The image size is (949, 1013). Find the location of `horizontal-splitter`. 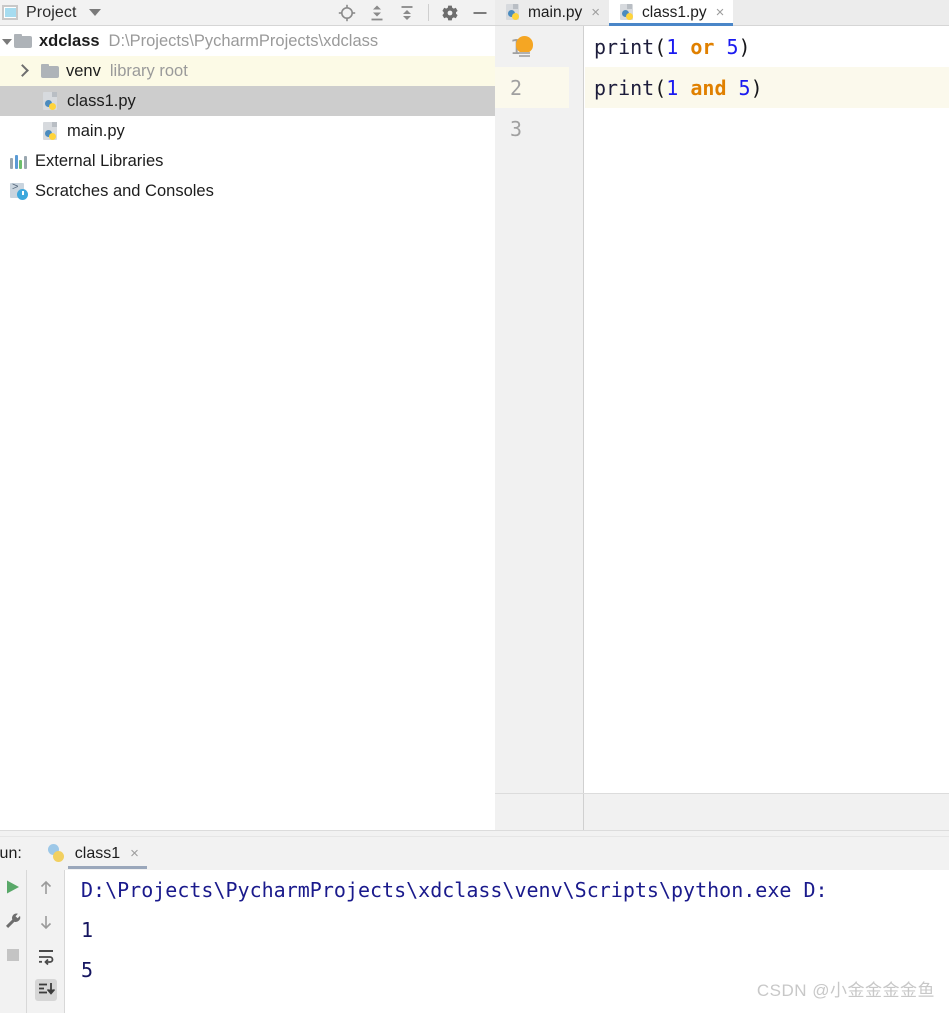

horizontal-splitter is located at coordinates (474, 833).